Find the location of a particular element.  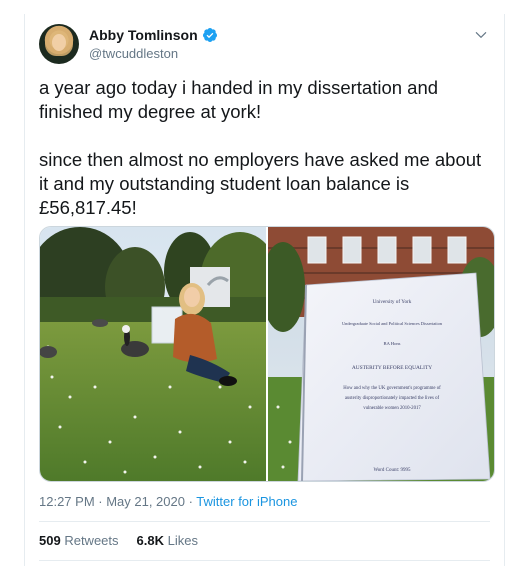

likes-count: 6.8K is located at coordinates (150, 540).